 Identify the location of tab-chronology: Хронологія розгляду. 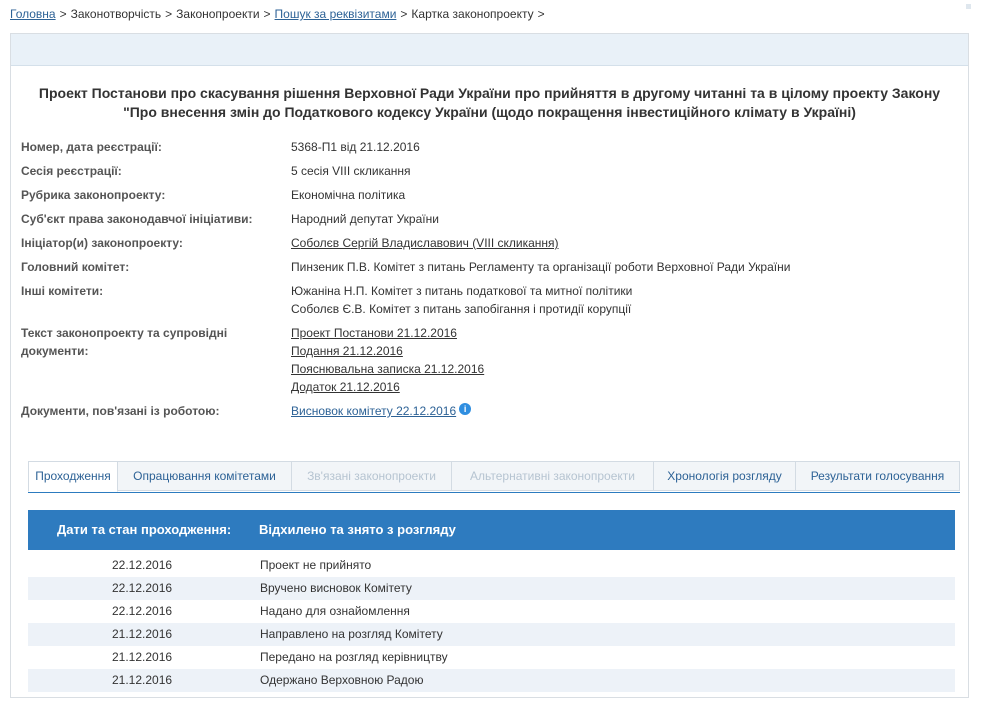
(724, 476).